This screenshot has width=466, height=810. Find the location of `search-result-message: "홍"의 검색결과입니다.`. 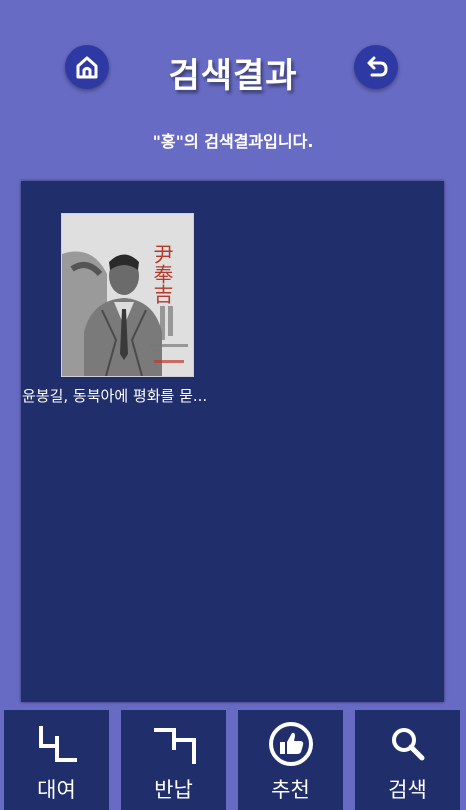

search-result-message: "홍"의 검색결과입니다. is located at coordinates (233, 141).